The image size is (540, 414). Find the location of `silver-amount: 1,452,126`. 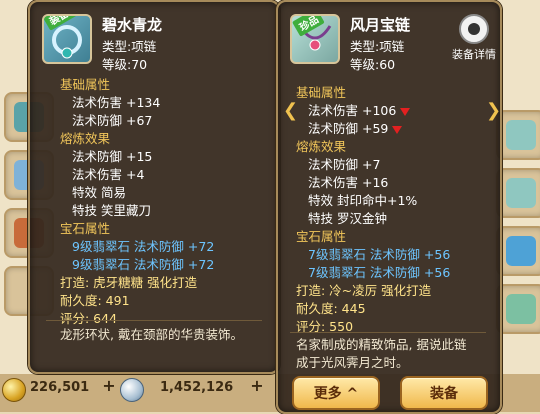

silver-amount: 1,452,126 is located at coordinates (197, 387).